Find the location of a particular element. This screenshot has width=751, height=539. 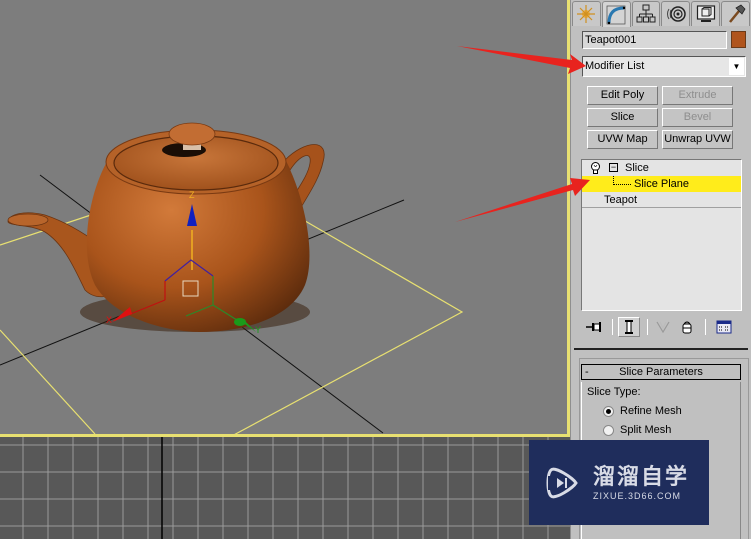

rollout-title: Slice Parameters is located at coordinates (661, 372).